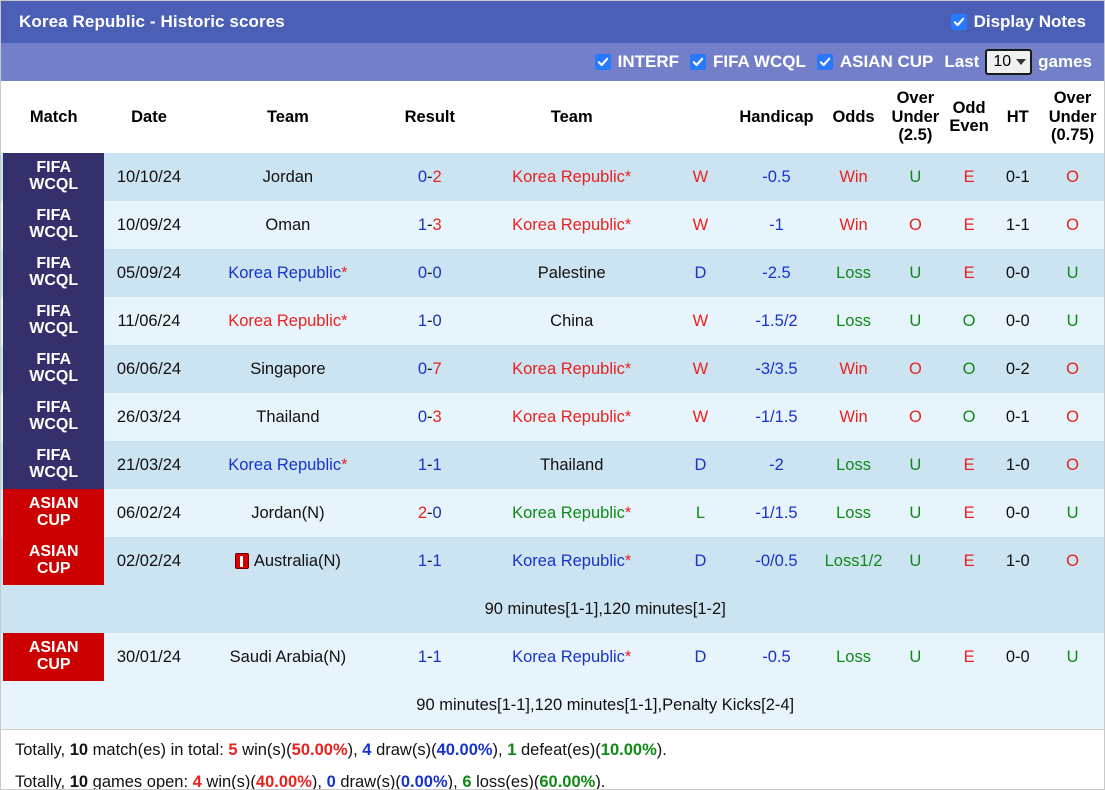 The height and width of the screenshot is (790, 1105). I want to click on page-title: Korea Republic - Historic scores, so click(152, 21).